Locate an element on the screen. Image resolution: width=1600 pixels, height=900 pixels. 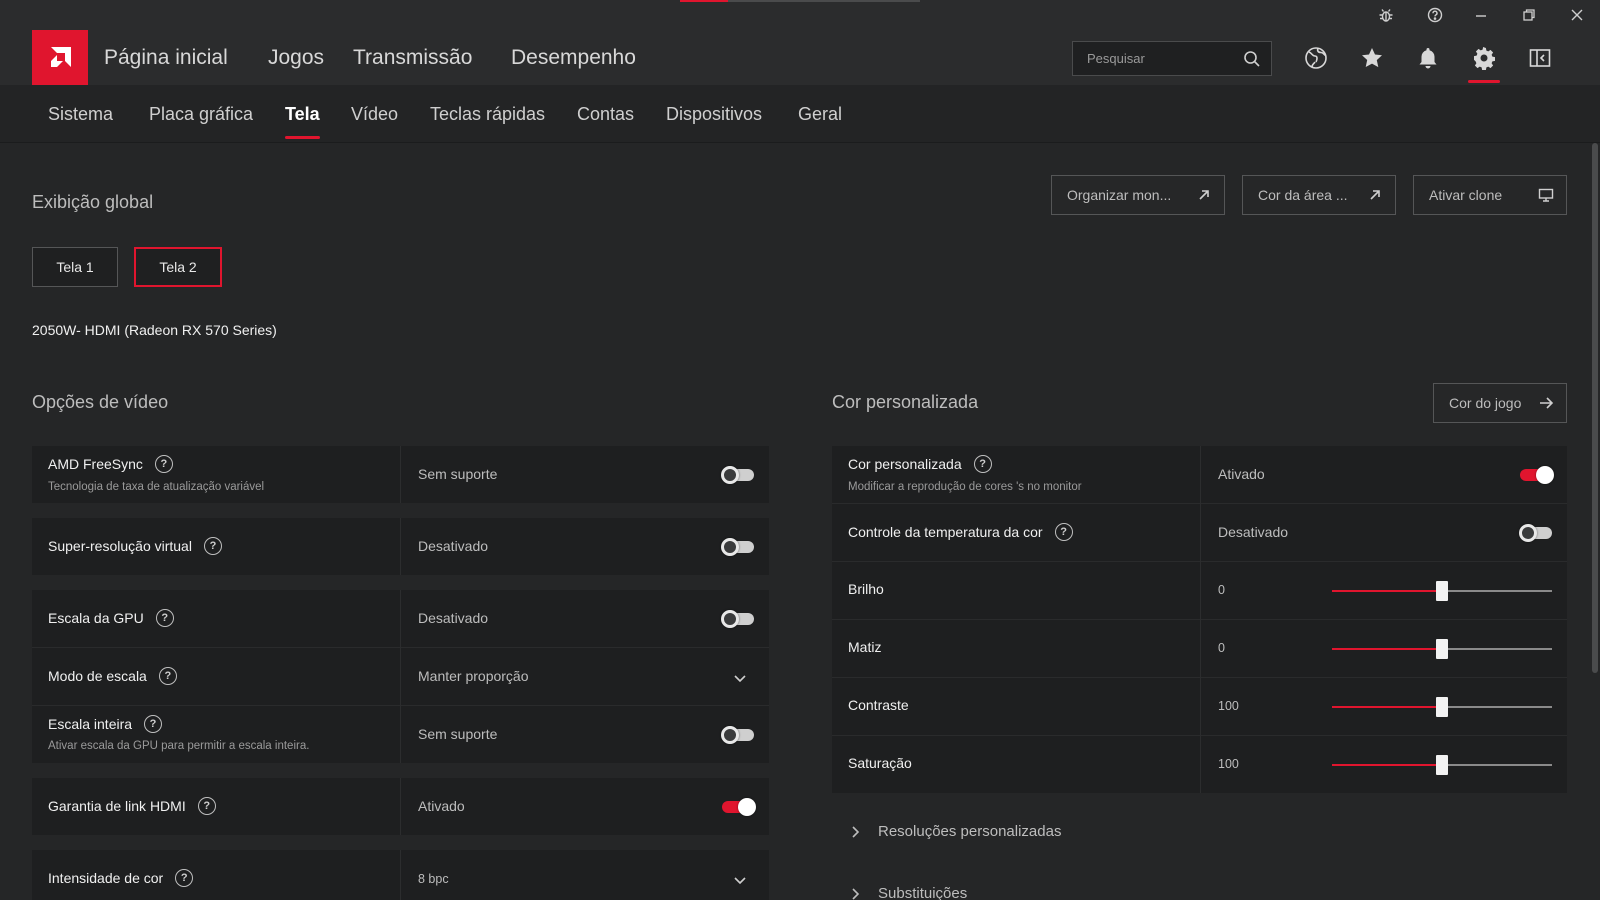
help-icon is located at coordinates (1435, 15).